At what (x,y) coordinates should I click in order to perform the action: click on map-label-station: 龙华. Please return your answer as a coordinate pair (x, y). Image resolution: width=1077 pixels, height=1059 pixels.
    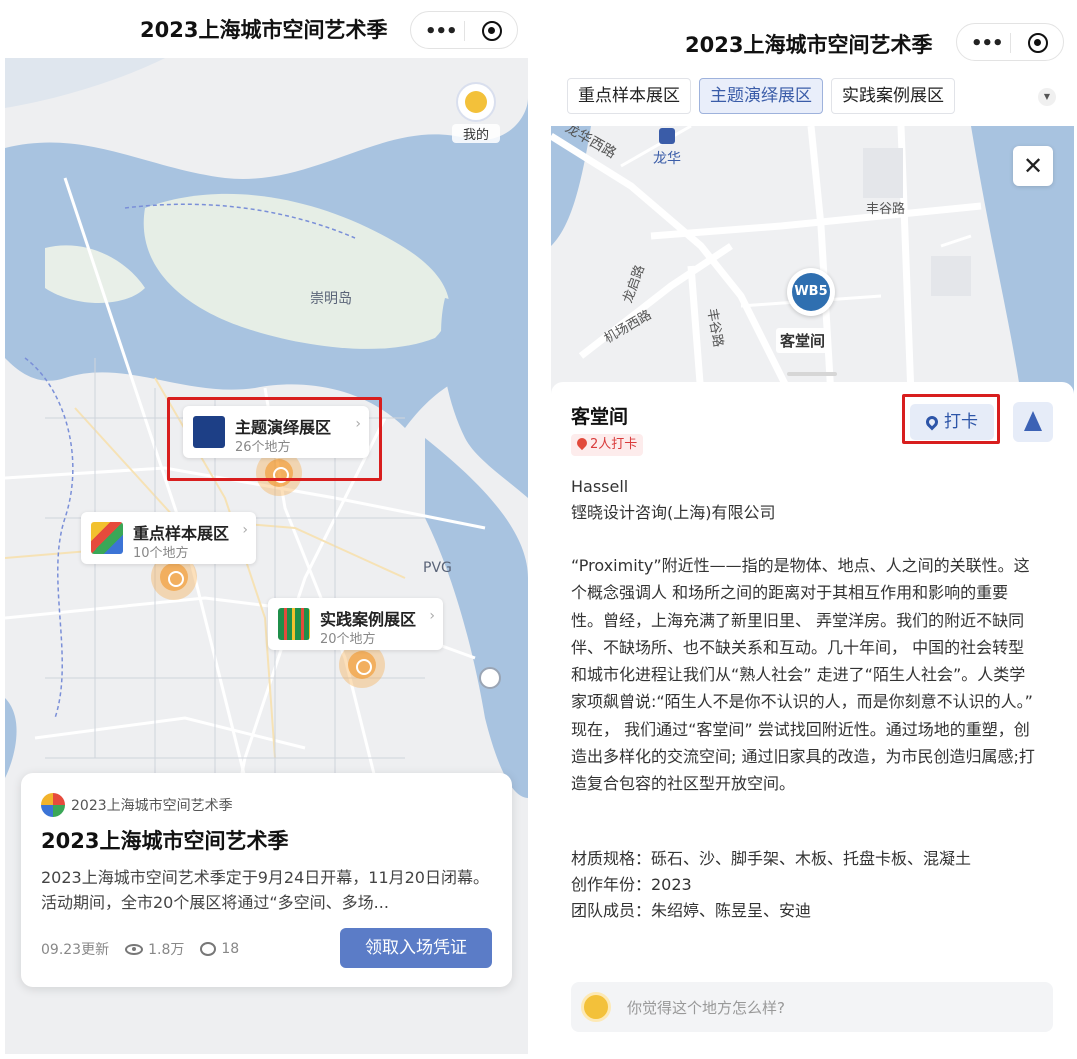
    Looking at the image, I should click on (667, 159).